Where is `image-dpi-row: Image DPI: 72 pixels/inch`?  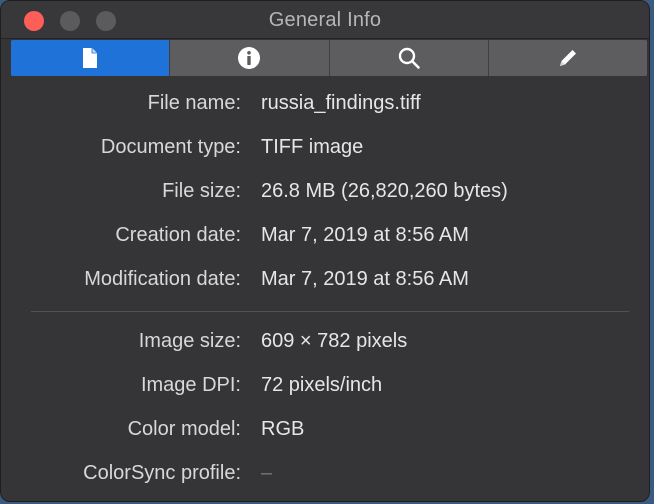
image-dpi-row: Image DPI: 72 pixels/inch is located at coordinates (325, 385).